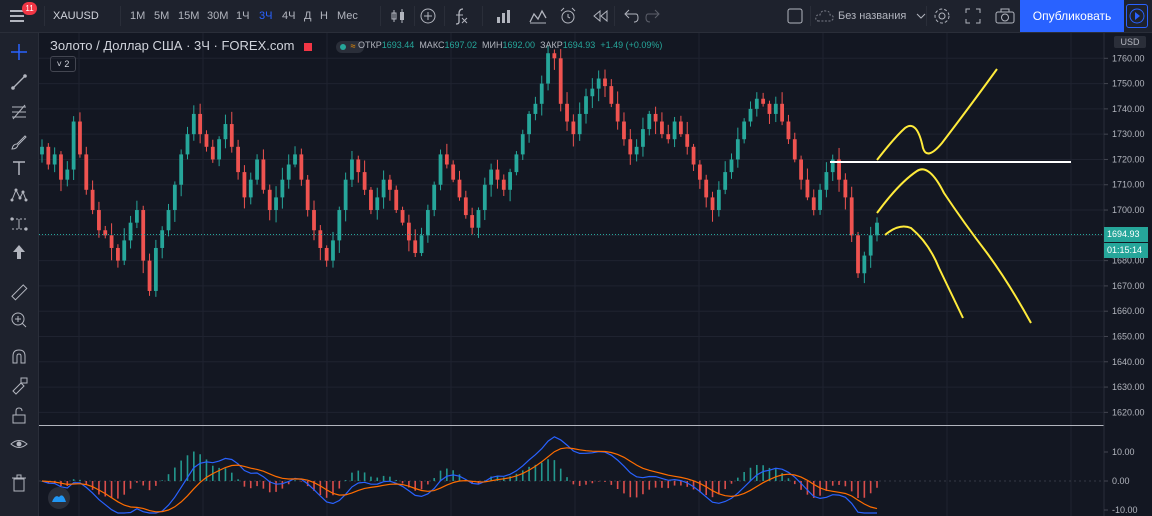 The image size is (1152, 516). I want to click on templates-icon, so click(538, 16).